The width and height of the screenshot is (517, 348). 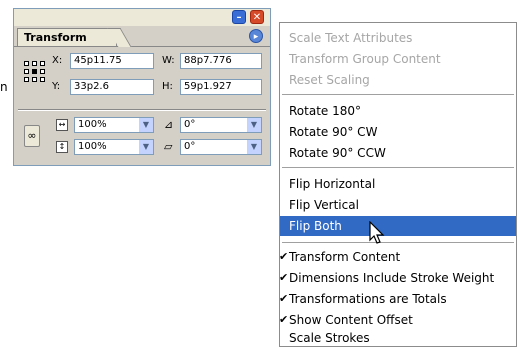 I want to click on shear-icon: ▱, so click(x=168, y=146).